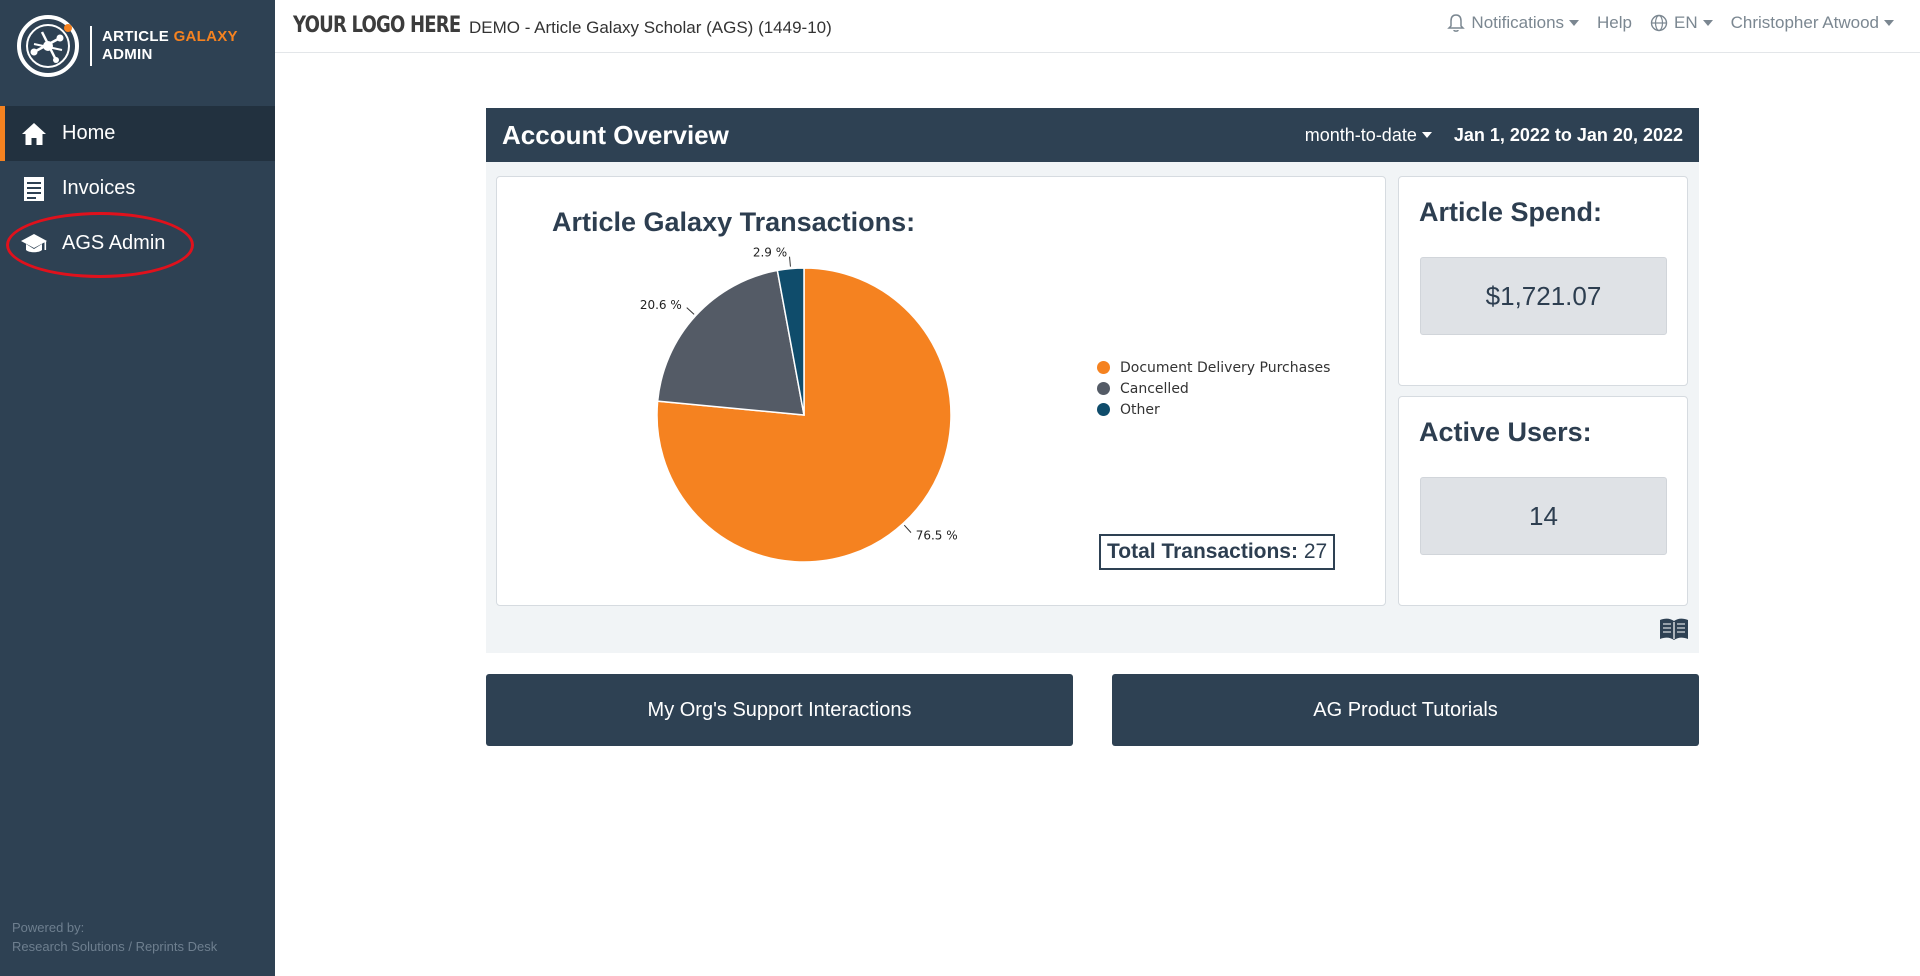  Describe the element at coordinates (34, 244) in the screenshot. I see `graduation-cap-icon` at that location.